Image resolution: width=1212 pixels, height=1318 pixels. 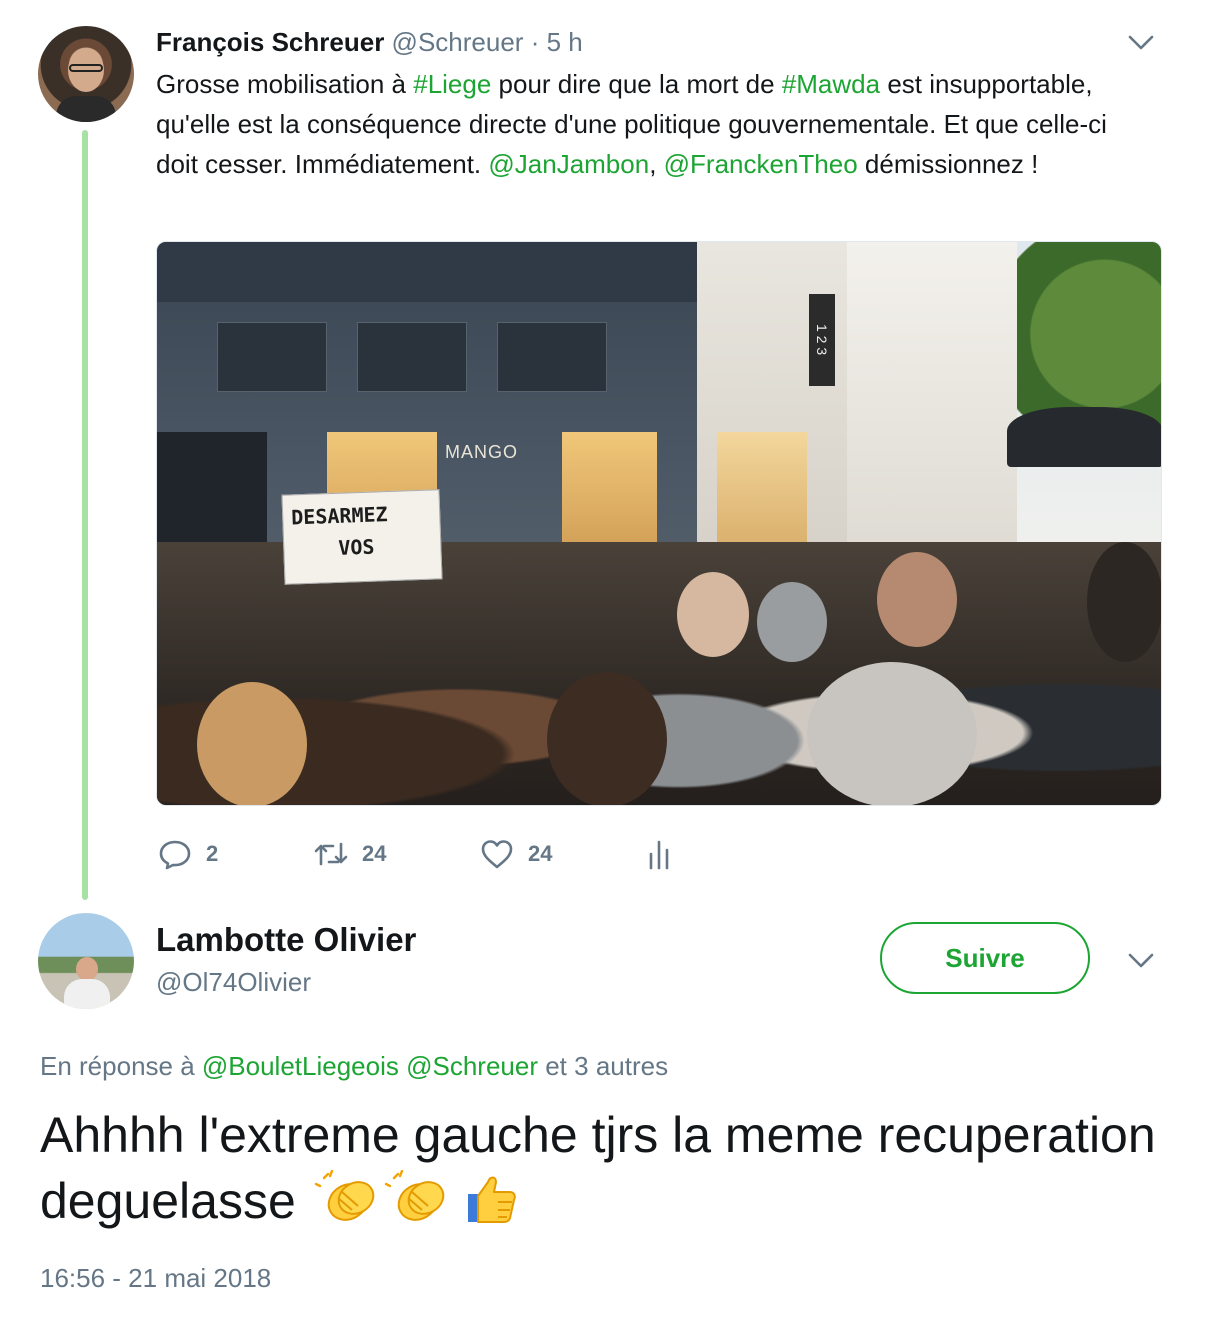 What do you see at coordinates (86, 68) in the screenshot?
I see `avatar-glasses` at bounding box center [86, 68].